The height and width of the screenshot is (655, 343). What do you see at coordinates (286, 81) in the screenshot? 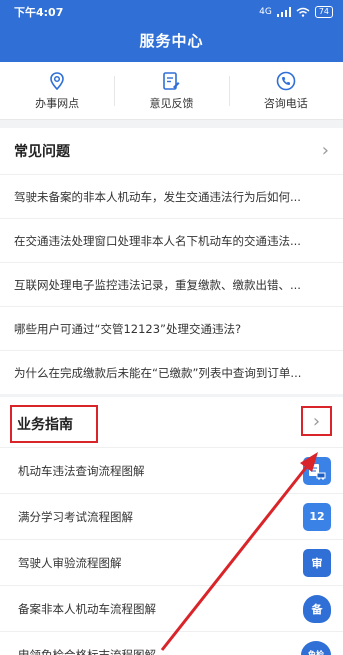
I see `phone-icon` at bounding box center [286, 81].